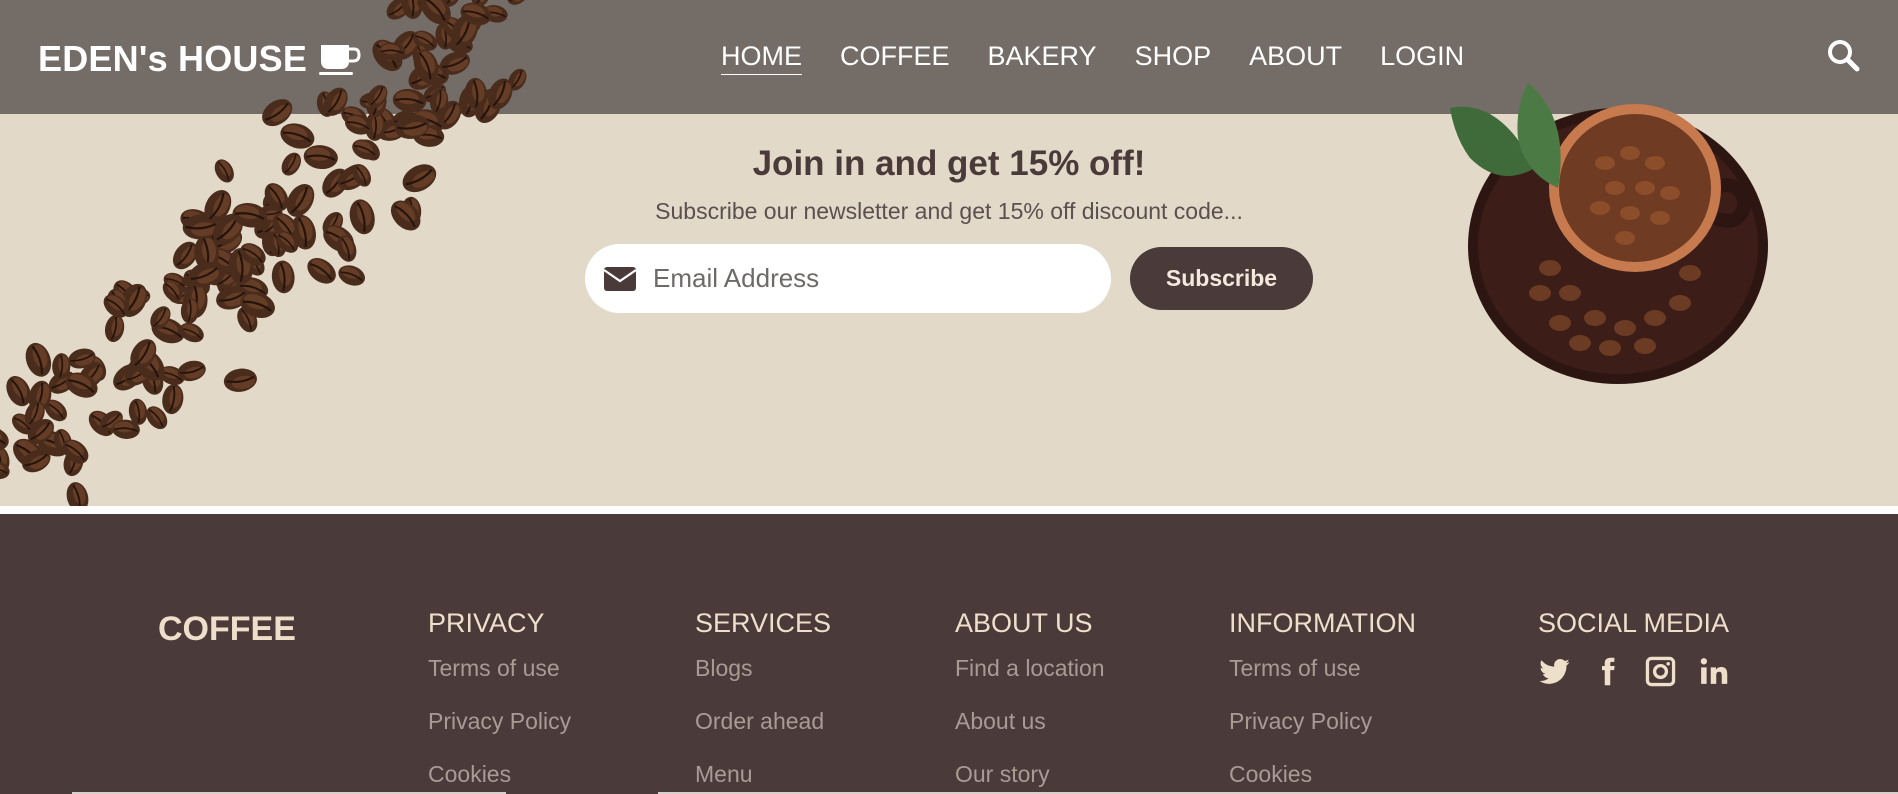 This screenshot has width=1898, height=794. Describe the element at coordinates (1607, 671) in the screenshot. I see `facebook-icon` at that location.